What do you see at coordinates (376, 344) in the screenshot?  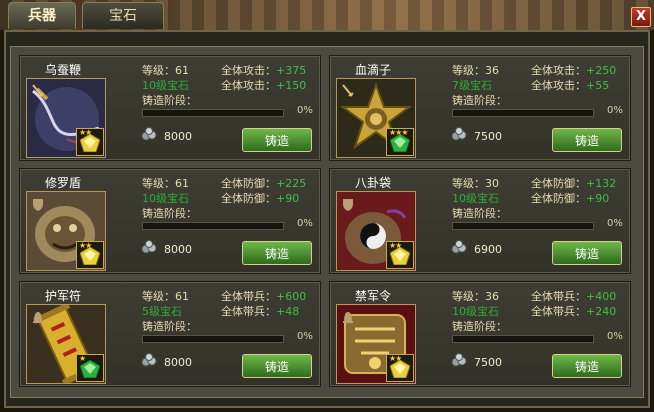 I see `command-token-icon: ★★` at bounding box center [376, 344].